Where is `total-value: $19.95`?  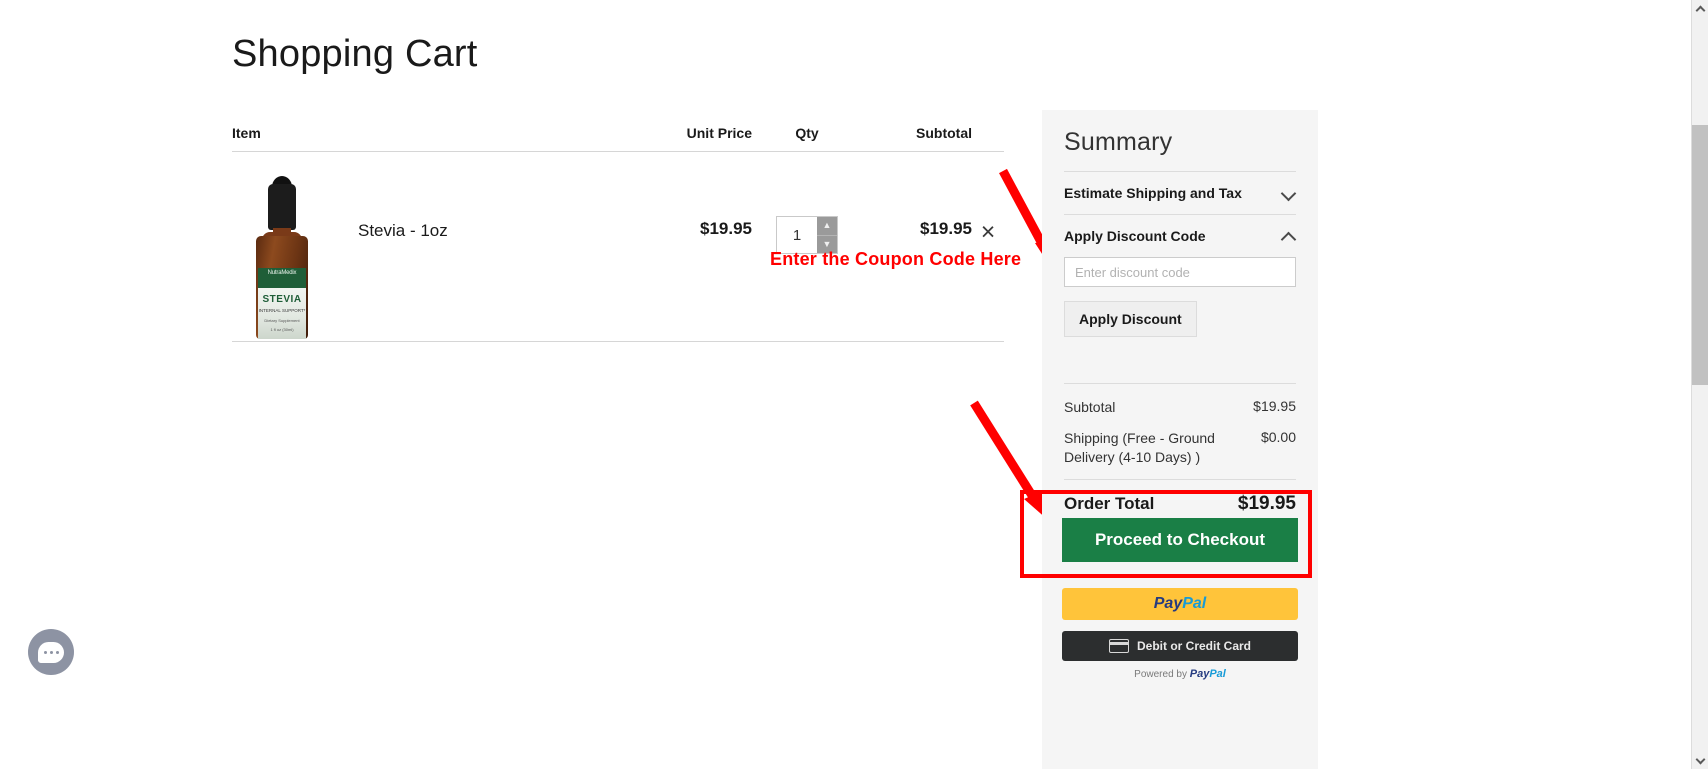
total-value: $19.95 is located at coordinates (1274, 406).